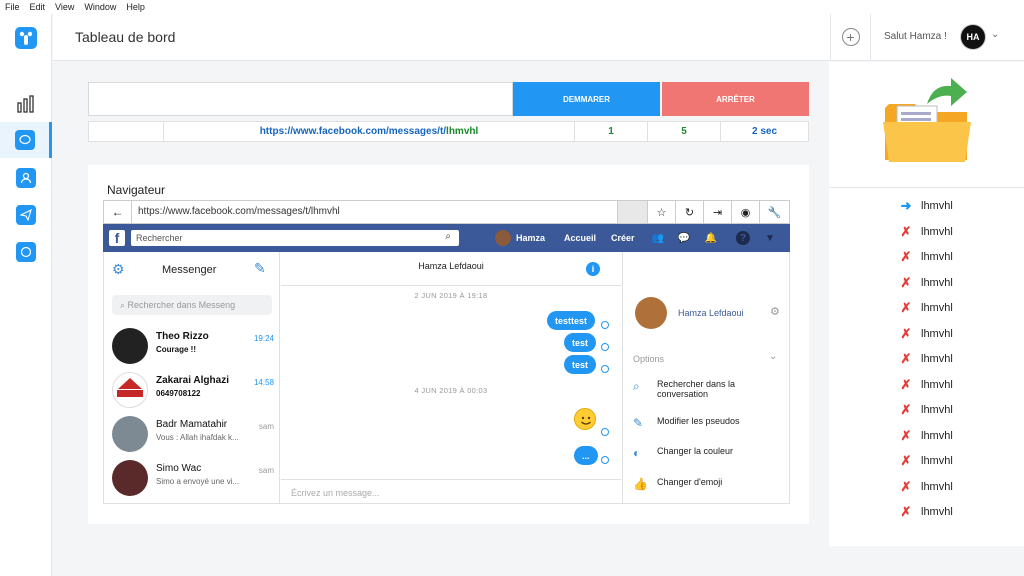 Image resolution: width=1024 pixels, height=576 pixels. What do you see at coordinates (649, 359) in the screenshot?
I see `options-label: Options` at bounding box center [649, 359].